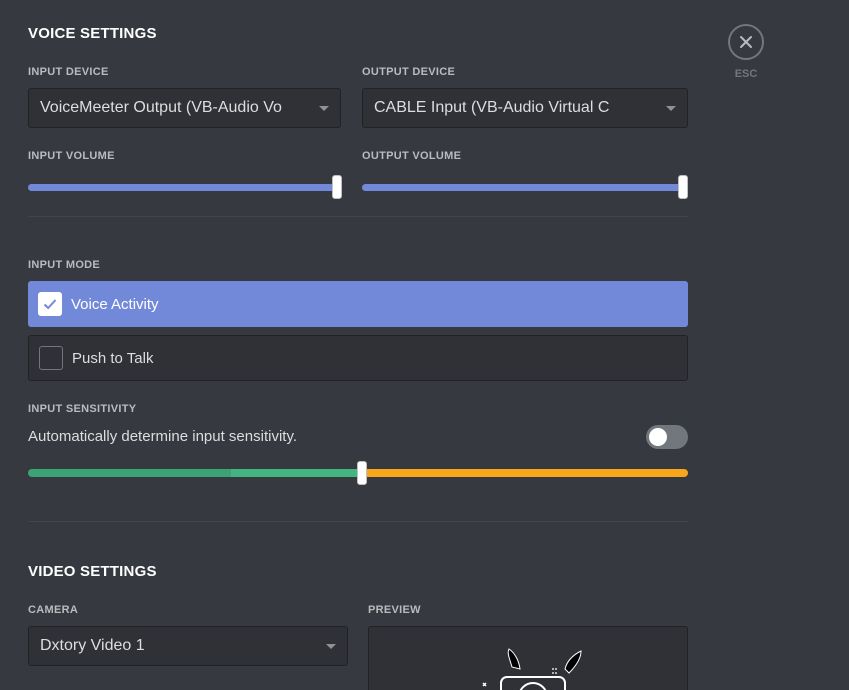 The height and width of the screenshot is (690, 849). I want to click on video-settings-title: VIDEO SETTINGS, so click(92, 571).